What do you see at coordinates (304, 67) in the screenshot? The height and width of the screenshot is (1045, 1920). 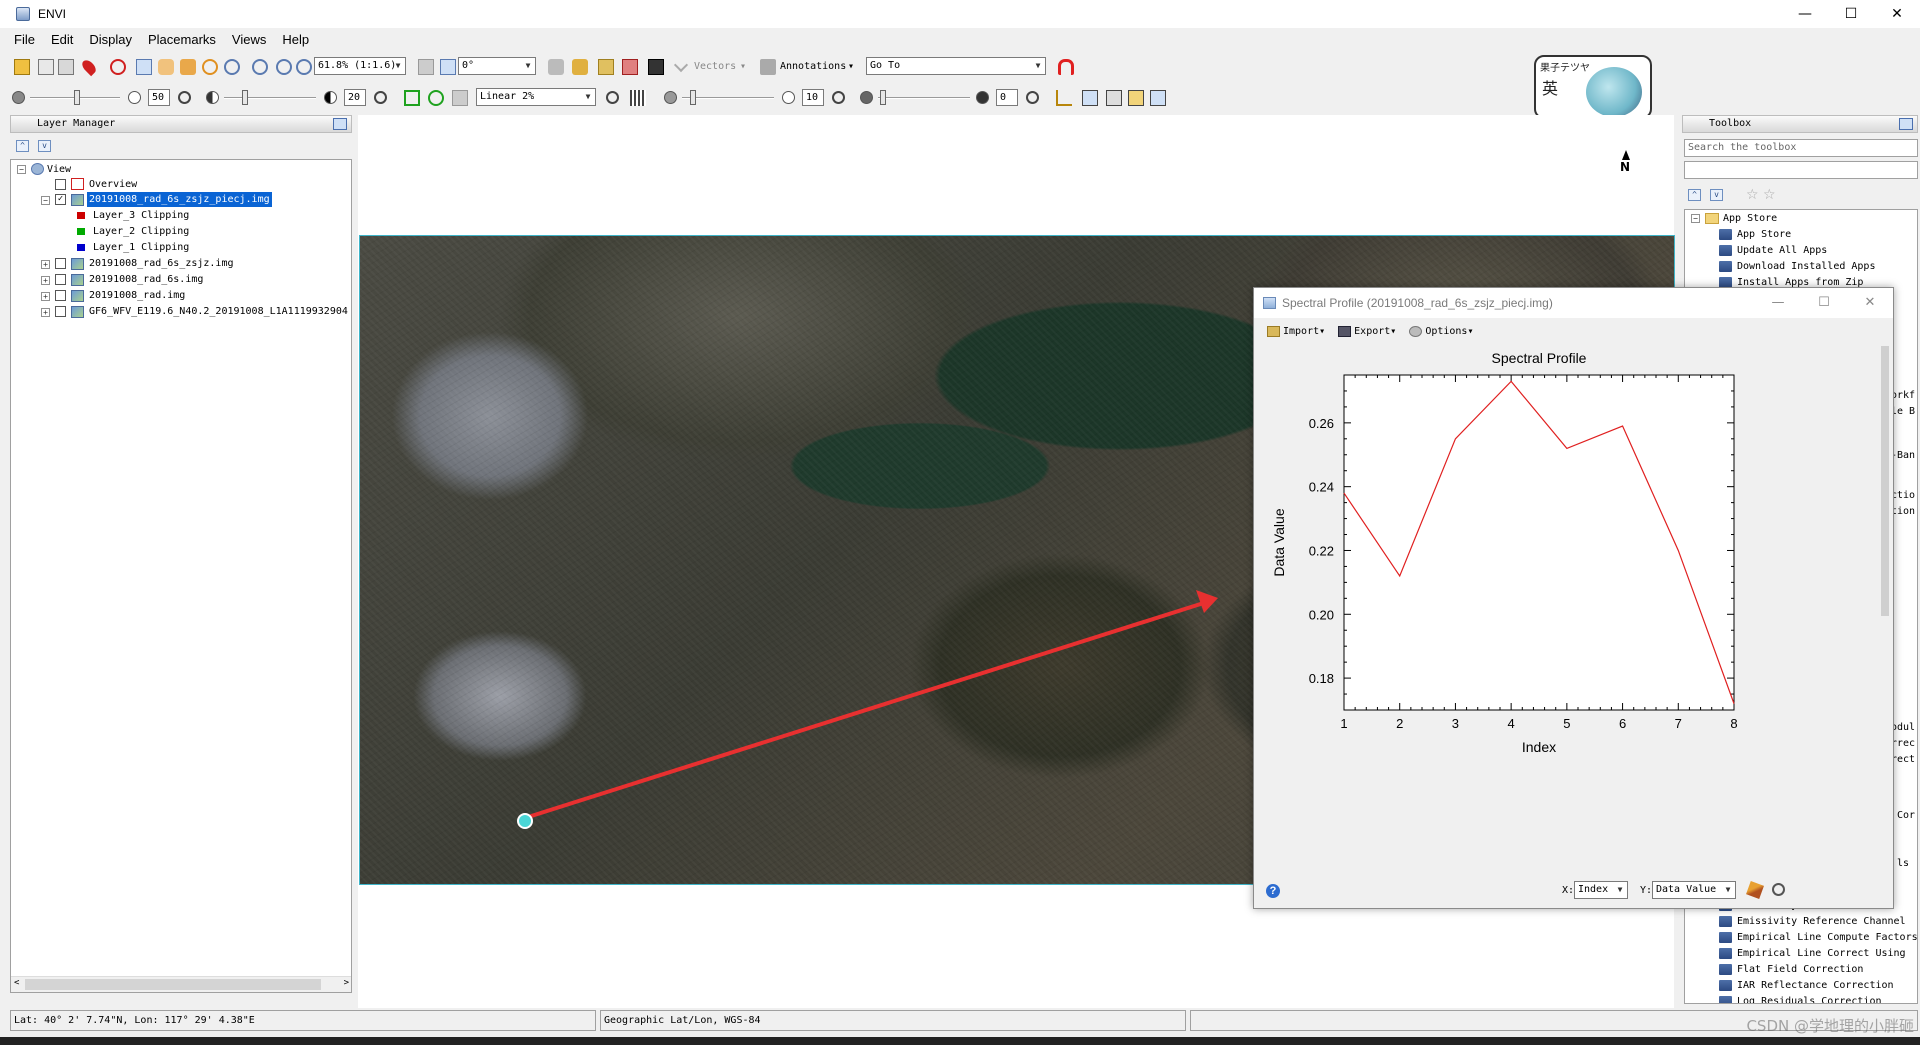 I see `zoom-full-icon` at bounding box center [304, 67].